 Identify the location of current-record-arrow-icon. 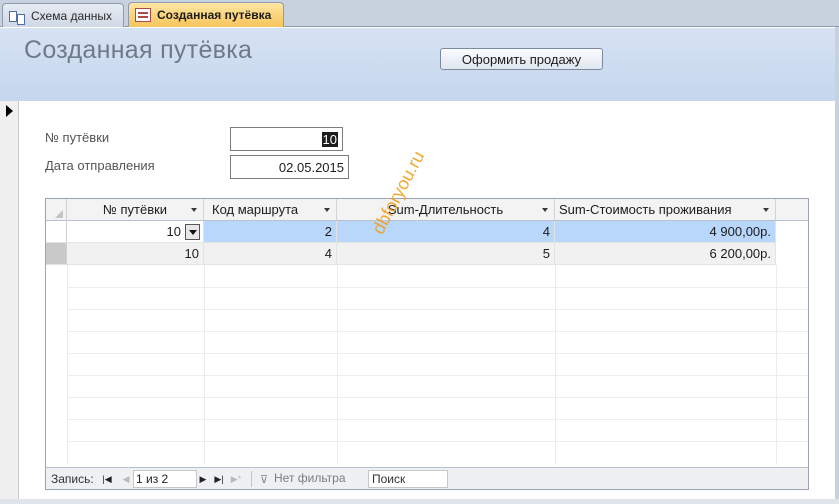
(9, 111).